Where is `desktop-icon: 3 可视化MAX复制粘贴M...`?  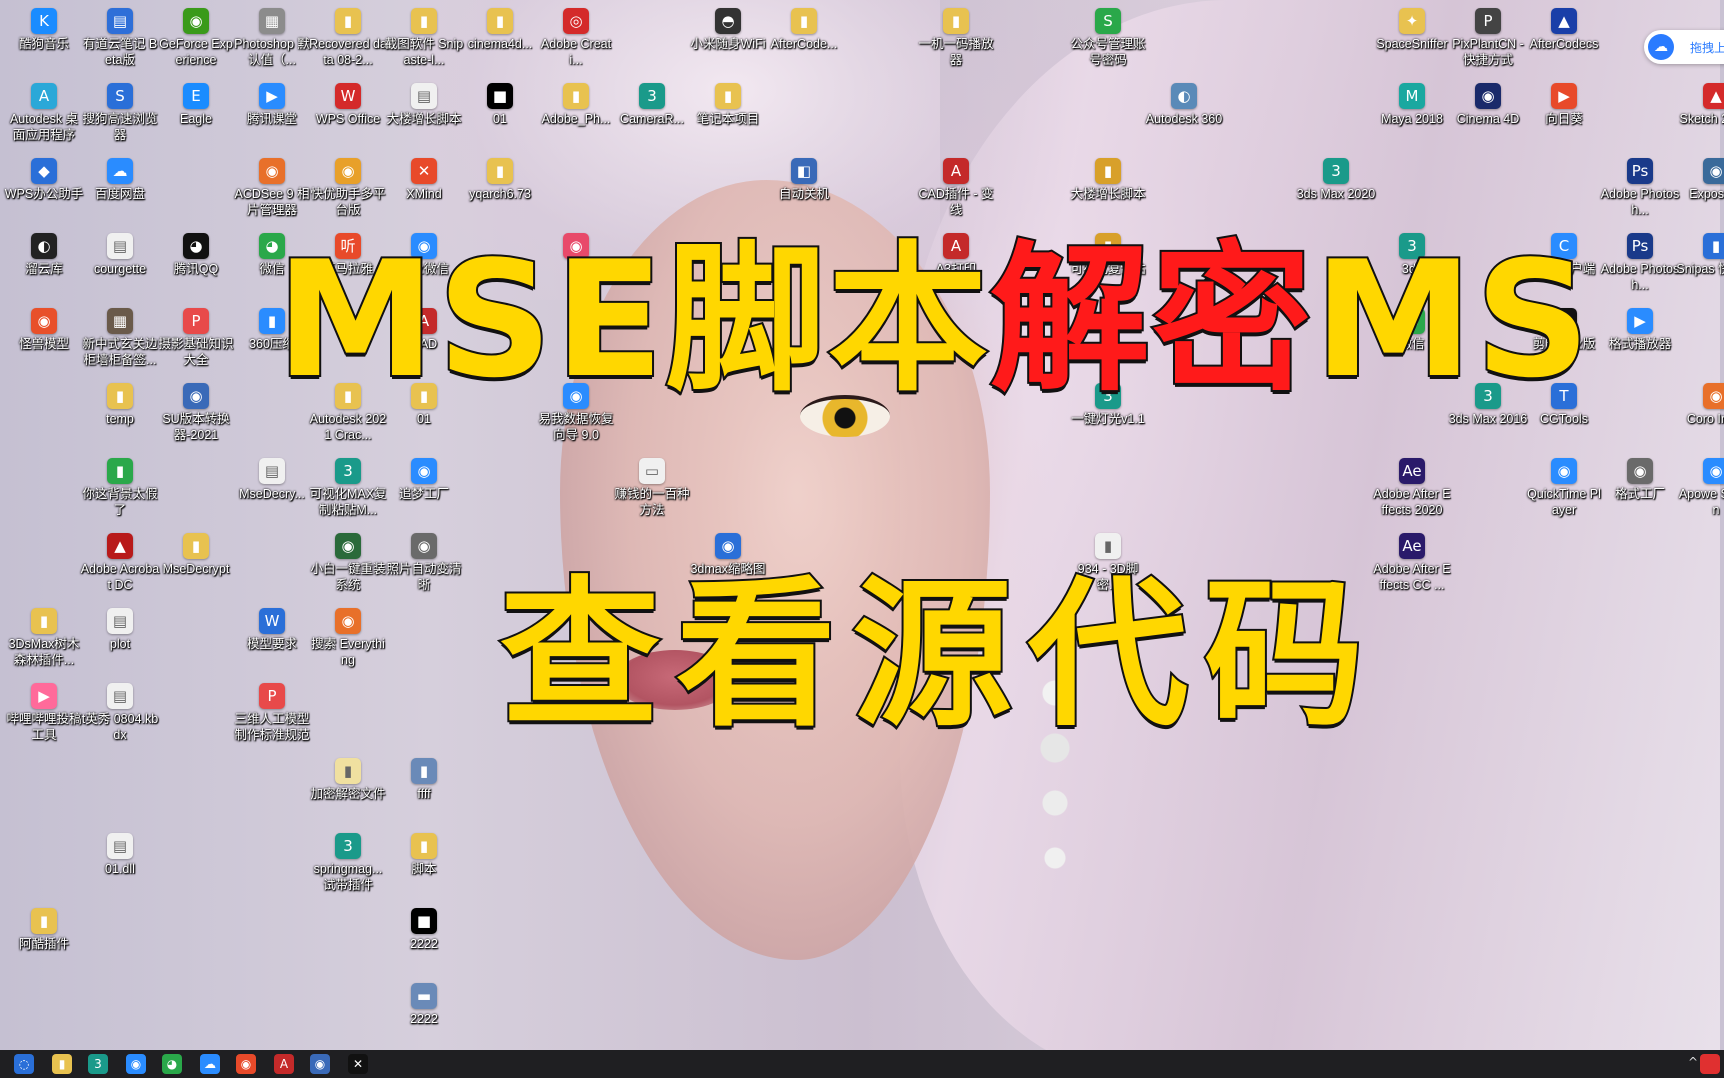 desktop-icon: 3 可视化MAX复制粘贴M... is located at coordinates (348, 490).